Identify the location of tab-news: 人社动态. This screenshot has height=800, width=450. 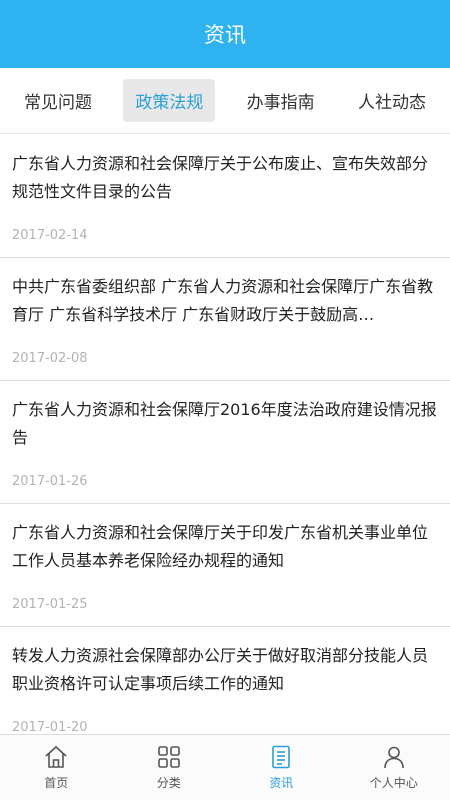
(392, 100).